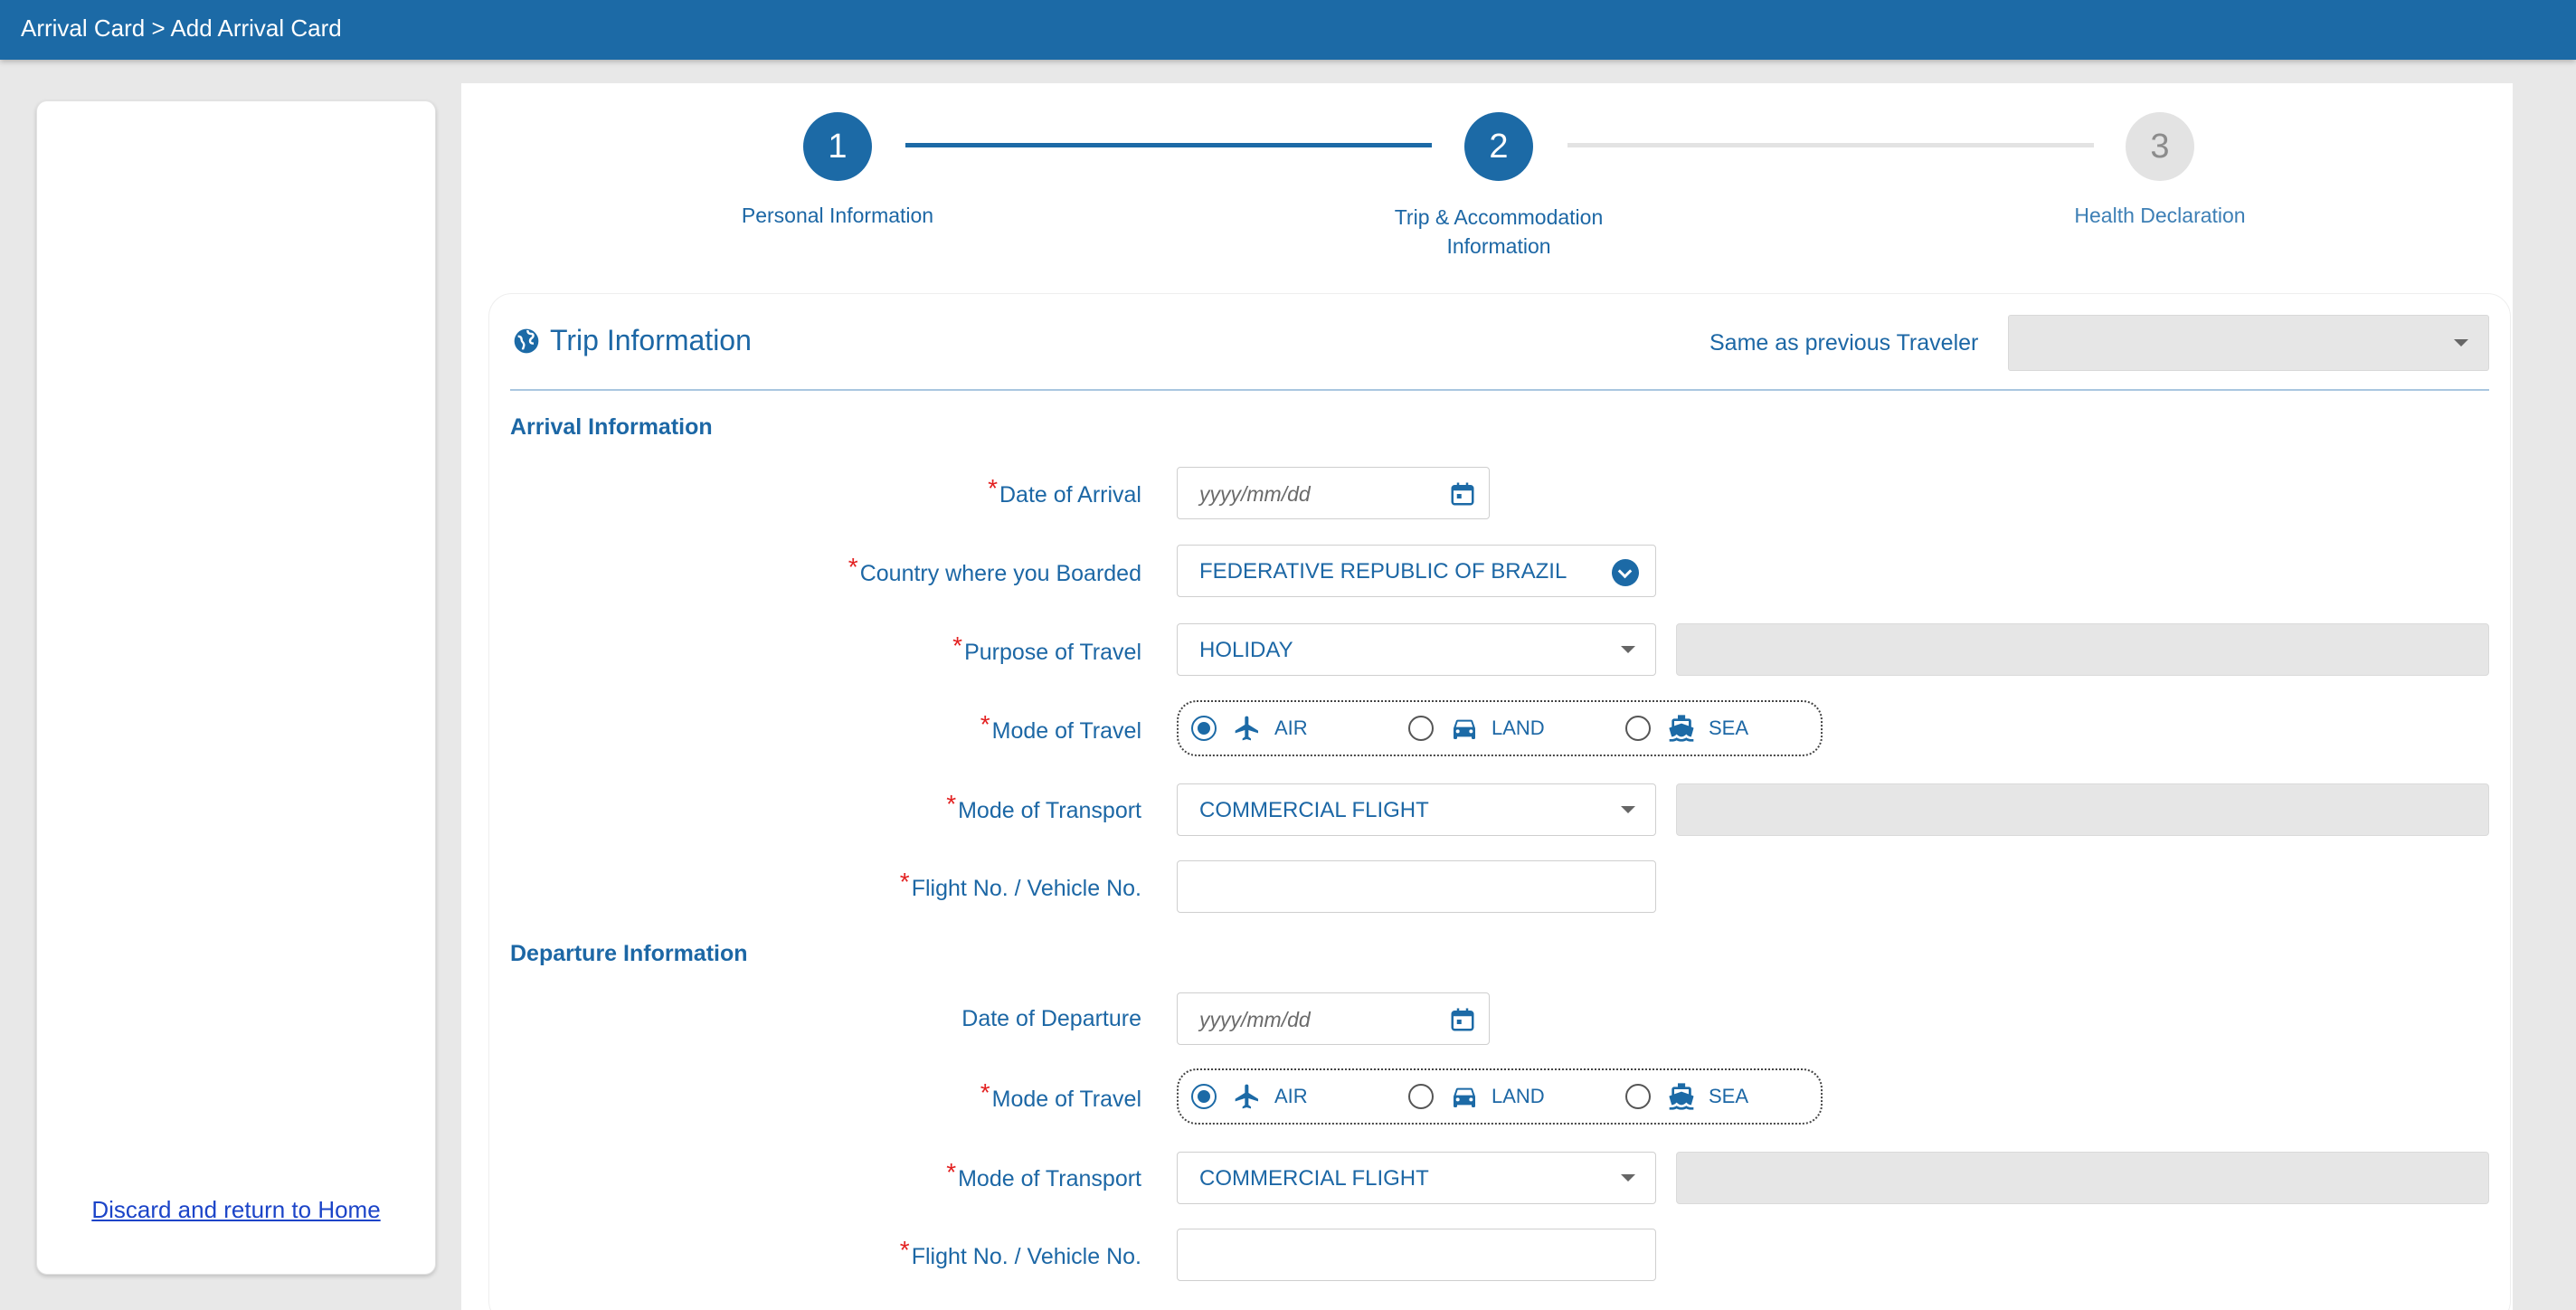 Image resolution: width=2576 pixels, height=1310 pixels. What do you see at coordinates (1246, 650) in the screenshot?
I see `purpose-of-travel-value: HOLIDAY` at bounding box center [1246, 650].